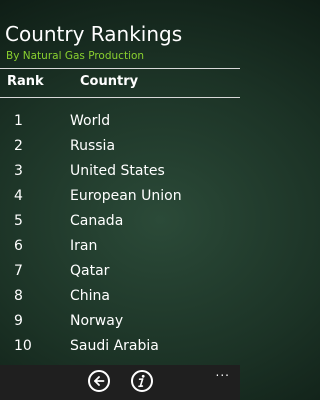 The width and height of the screenshot is (320, 400). I want to click on info-button, so click(142, 381).